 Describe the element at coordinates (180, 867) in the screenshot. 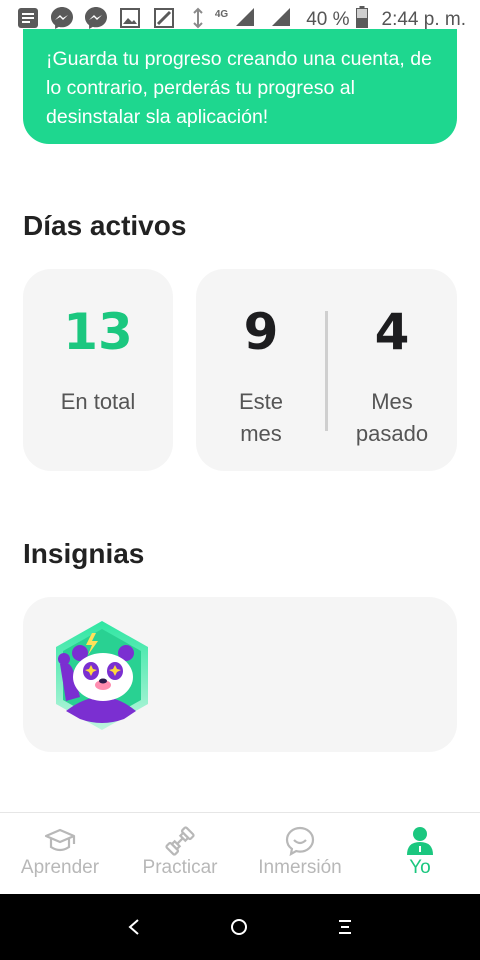

I see `nav-label: Practicar` at that location.